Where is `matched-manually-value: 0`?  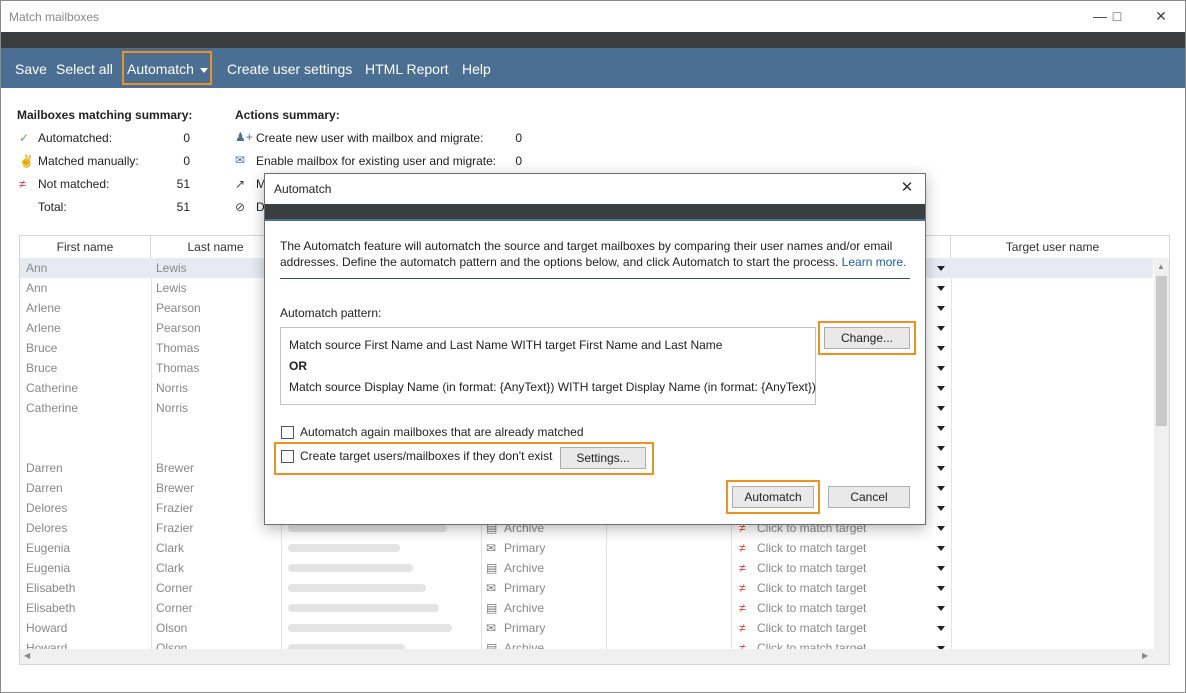 matched-manually-value: 0 is located at coordinates (186, 161).